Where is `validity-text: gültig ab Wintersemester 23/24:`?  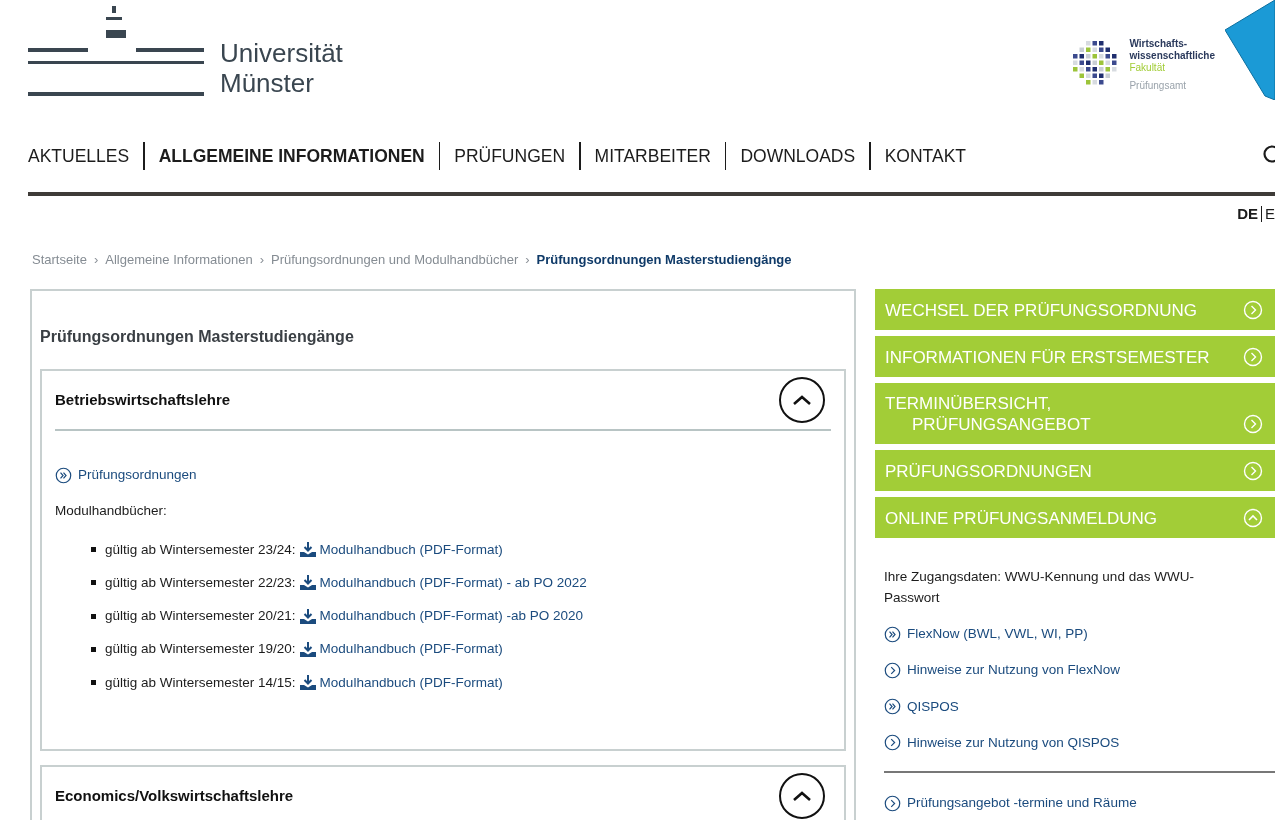
validity-text: gültig ab Wintersemester 23/24: is located at coordinates (200, 549).